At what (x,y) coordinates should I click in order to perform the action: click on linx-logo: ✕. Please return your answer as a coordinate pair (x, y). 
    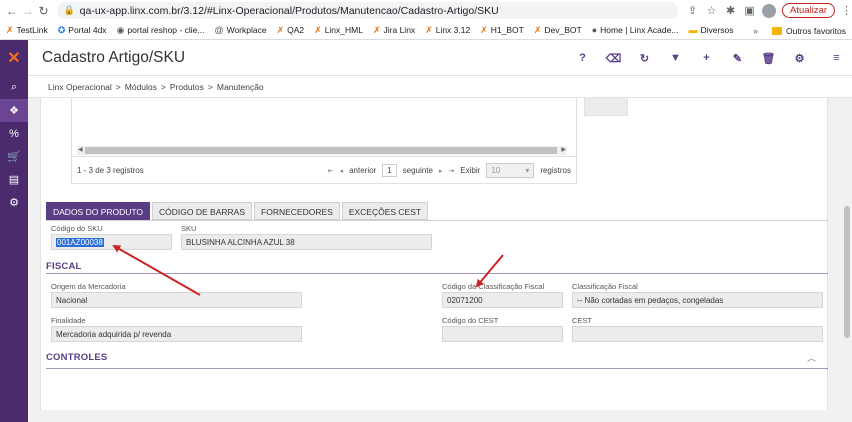
    Looking at the image, I should click on (14, 58).